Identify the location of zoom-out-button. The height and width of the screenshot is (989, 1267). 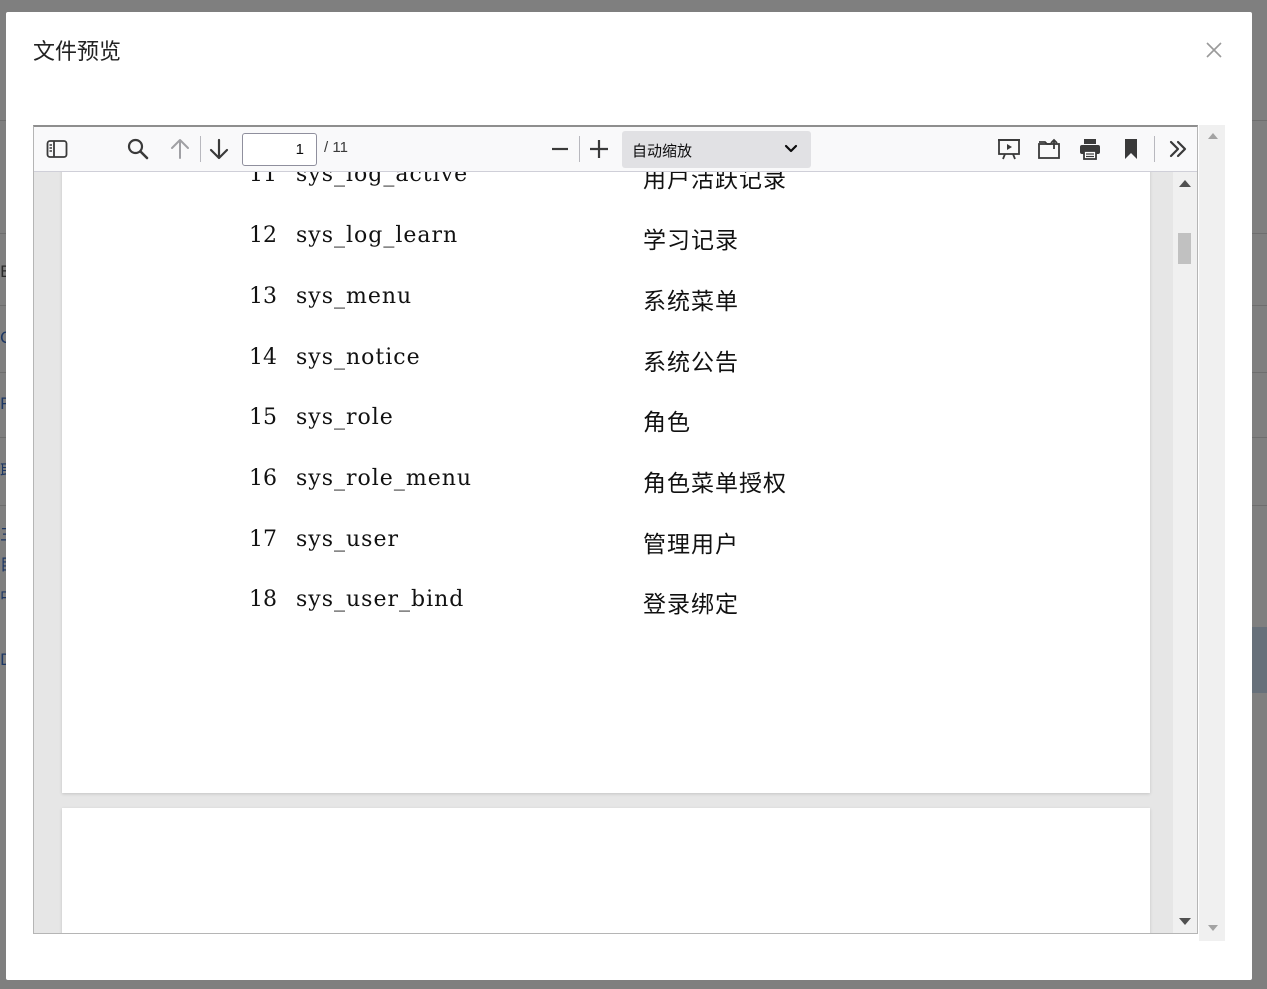
(560, 149).